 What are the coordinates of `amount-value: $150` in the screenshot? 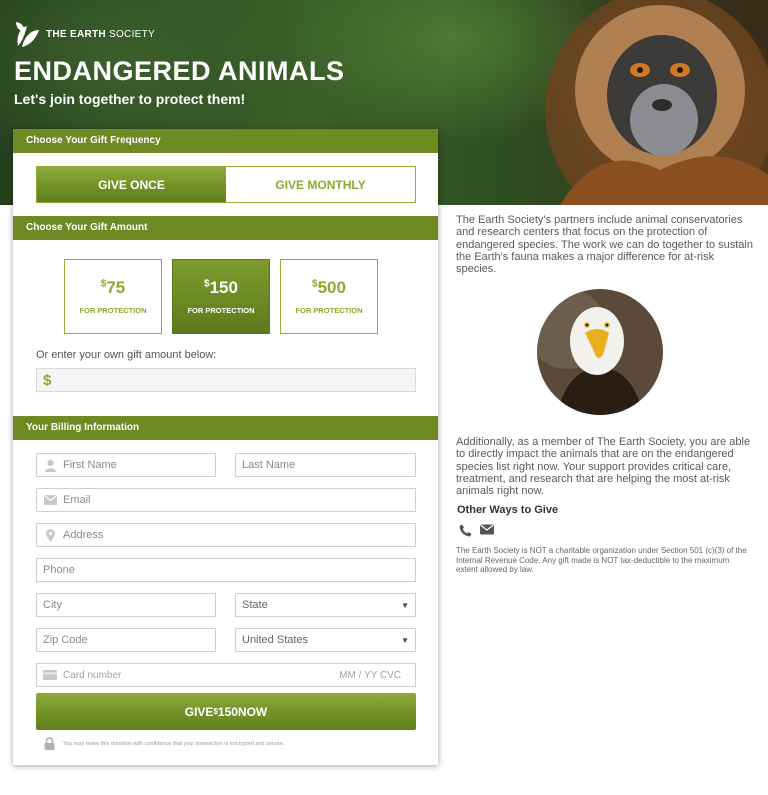 It's located at (221, 287).